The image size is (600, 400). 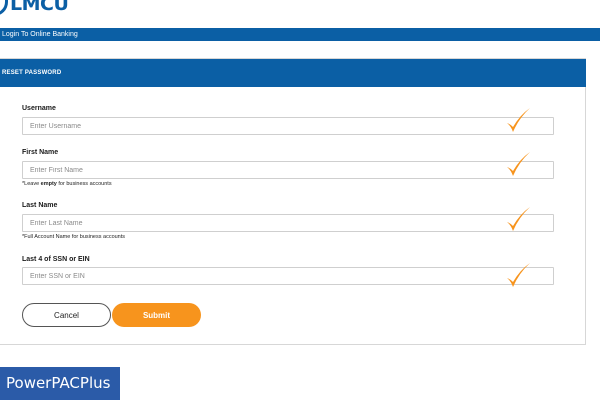 I want to click on cancel-button: Cancel, so click(x=66, y=315).